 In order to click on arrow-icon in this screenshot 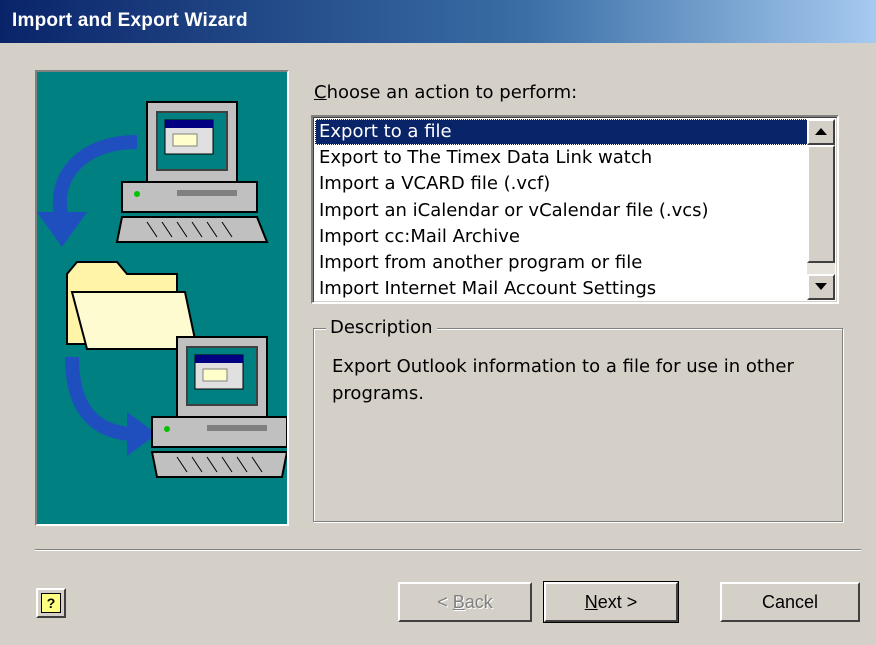, I will do `click(111, 406)`.